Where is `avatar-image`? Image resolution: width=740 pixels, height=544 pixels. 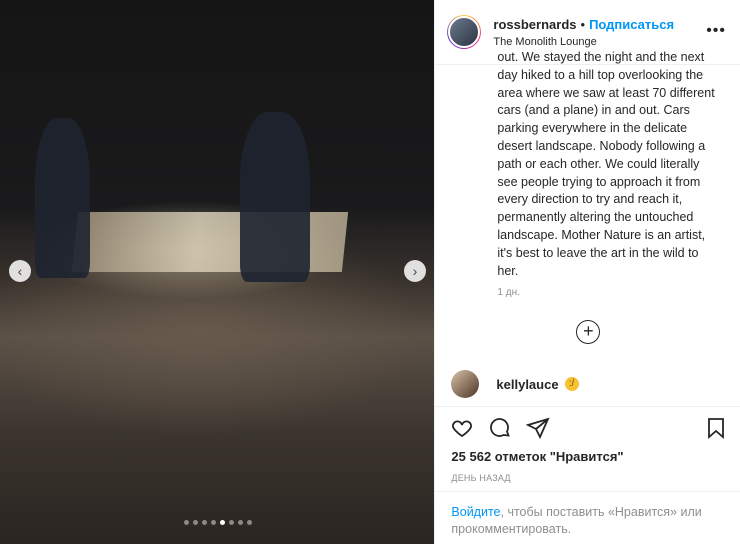
avatar-image is located at coordinates (464, 32).